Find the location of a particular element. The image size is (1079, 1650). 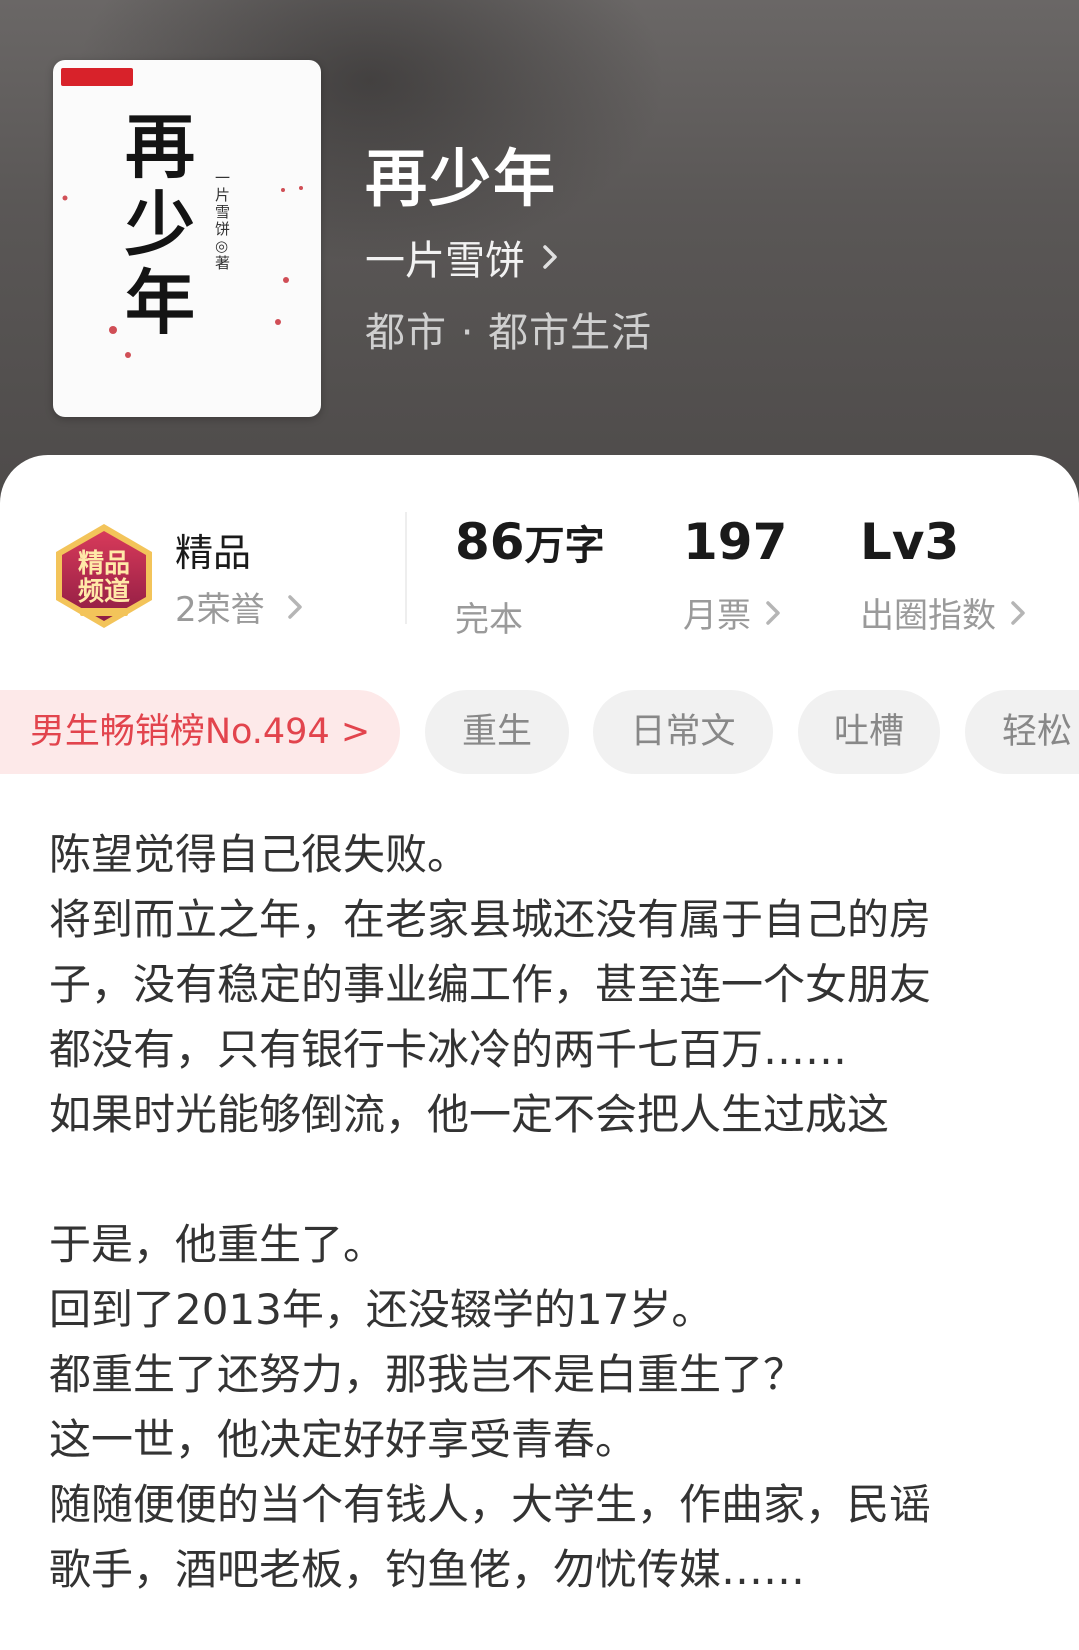

divider is located at coordinates (406, 568).